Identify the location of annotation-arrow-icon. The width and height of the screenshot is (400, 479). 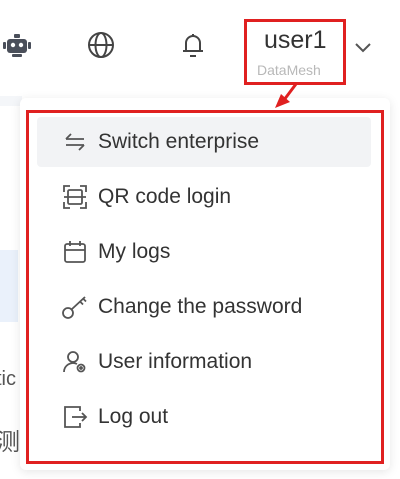
(286, 95).